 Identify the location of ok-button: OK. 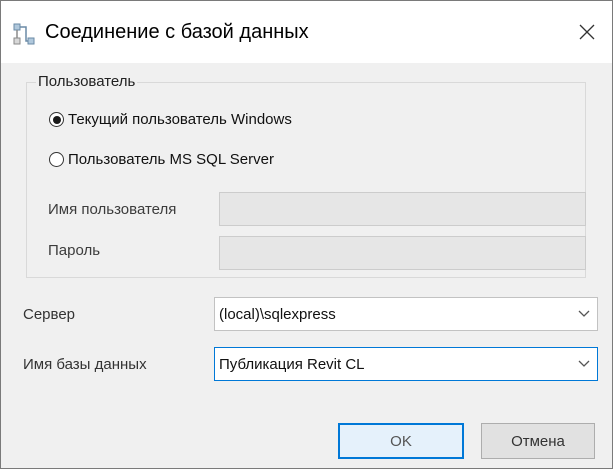
(401, 441).